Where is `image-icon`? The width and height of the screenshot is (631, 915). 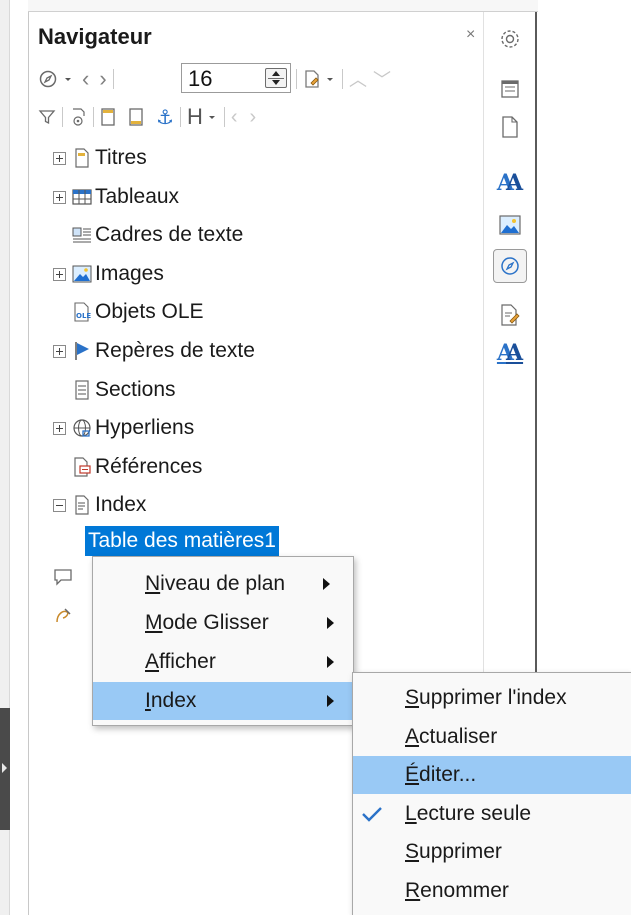 image-icon is located at coordinates (82, 274).